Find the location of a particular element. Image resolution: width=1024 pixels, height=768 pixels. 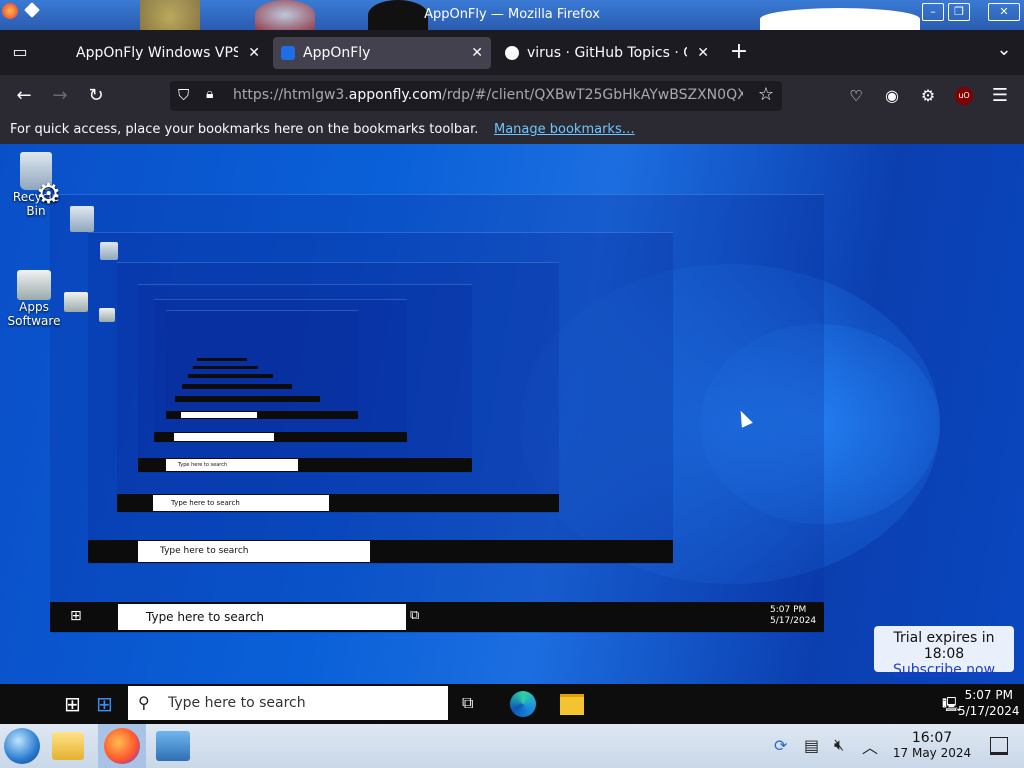

tray-expand-icon: ︿ is located at coordinates (870, 746).